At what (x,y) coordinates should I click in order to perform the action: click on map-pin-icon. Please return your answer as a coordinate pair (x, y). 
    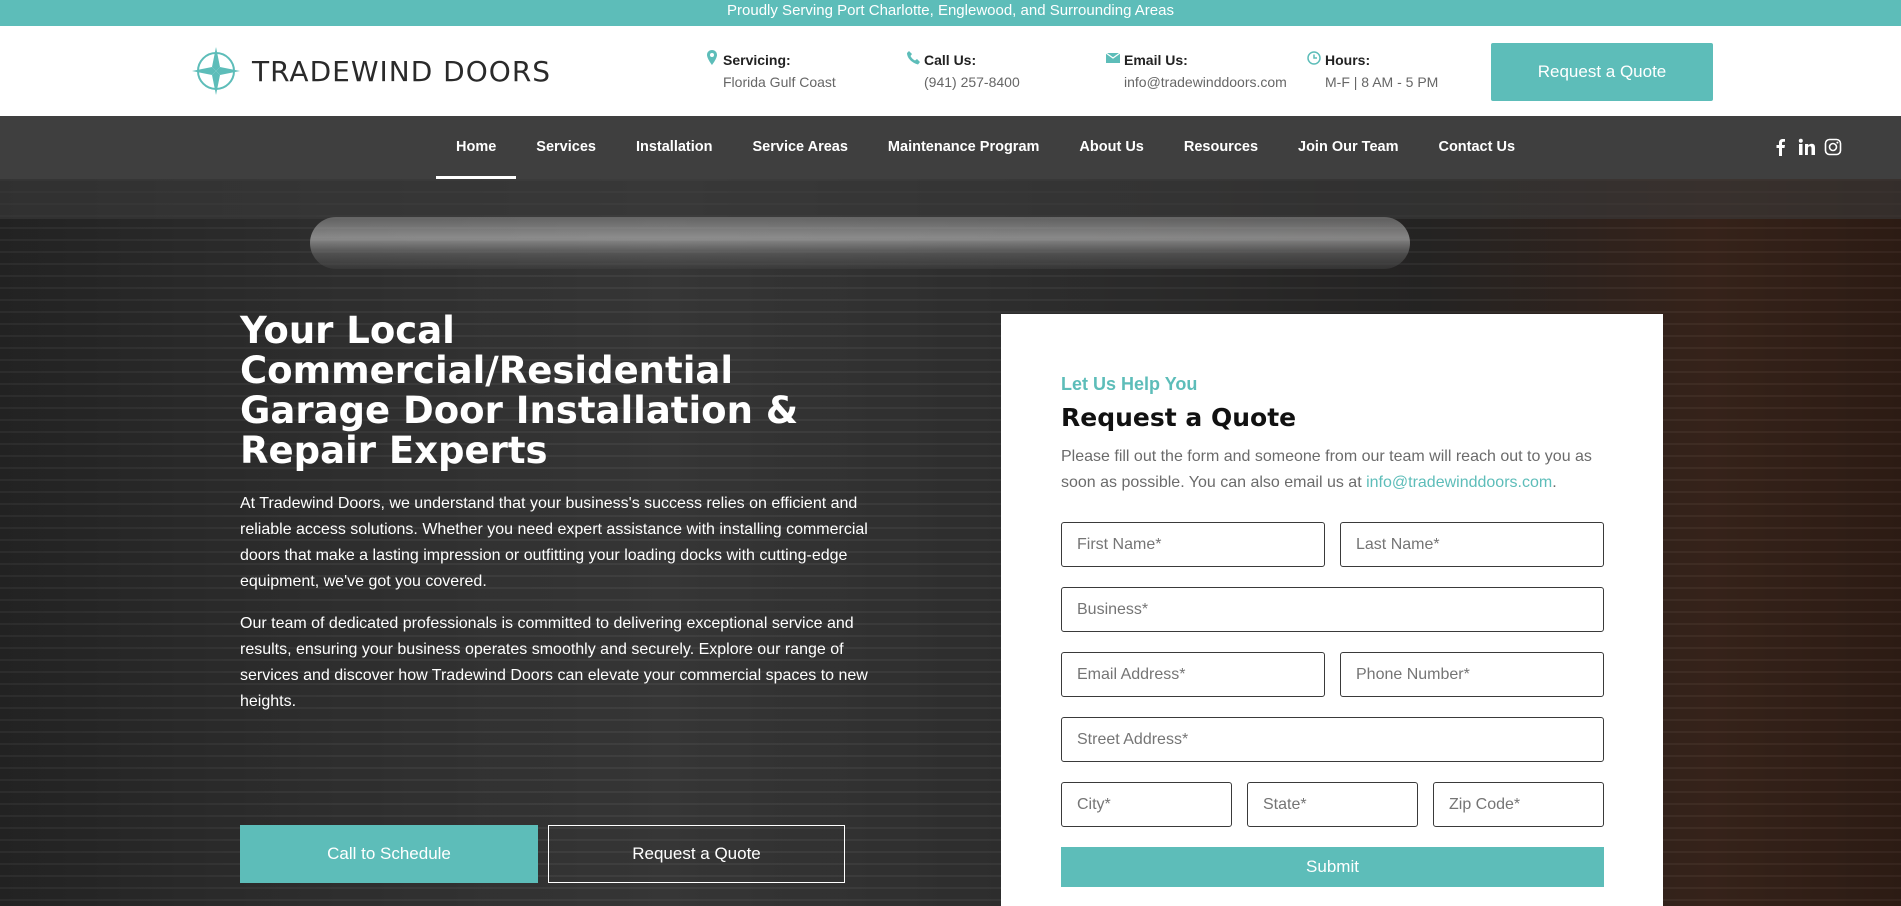
    Looking at the image, I should click on (712, 57).